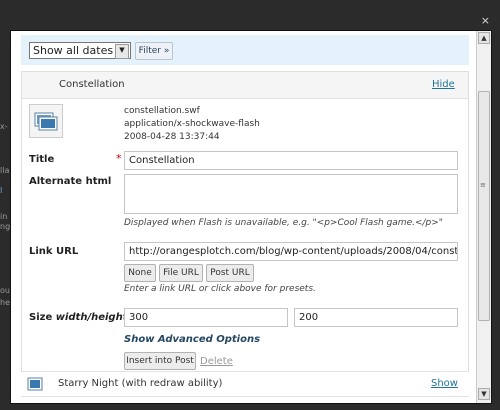 The width and height of the screenshot is (500, 410). What do you see at coordinates (206, 317) in the screenshot?
I see `width-input: 300` at bounding box center [206, 317].